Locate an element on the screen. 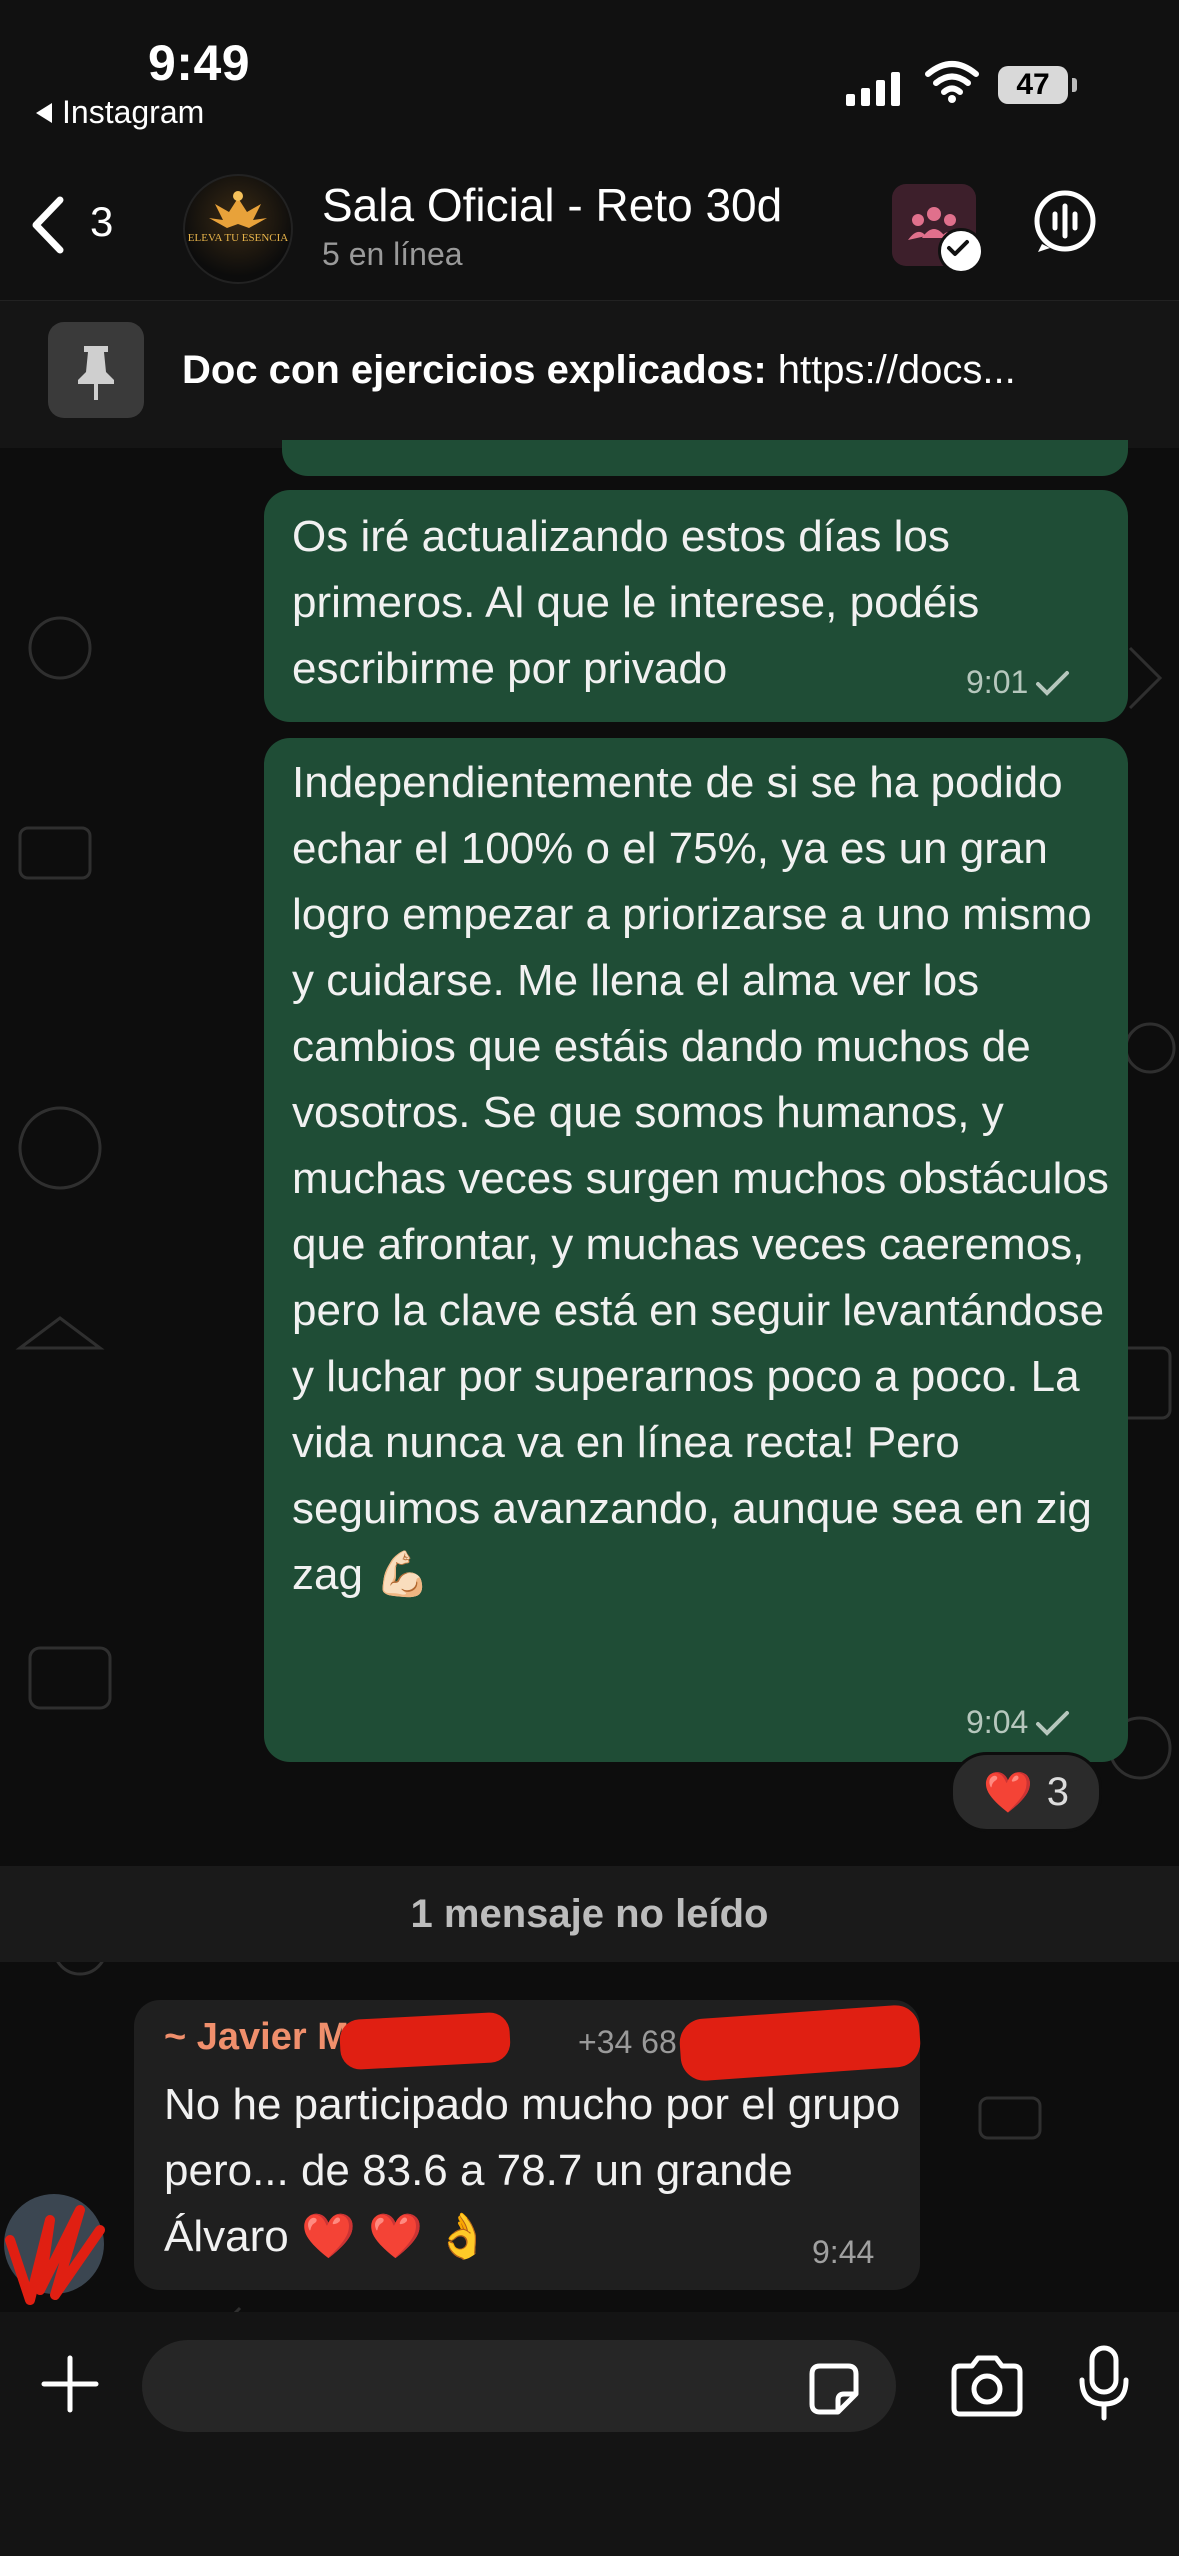 Image resolution: width=1179 pixels, height=2556 pixels. message-time: 9:01 is located at coordinates (997, 682).